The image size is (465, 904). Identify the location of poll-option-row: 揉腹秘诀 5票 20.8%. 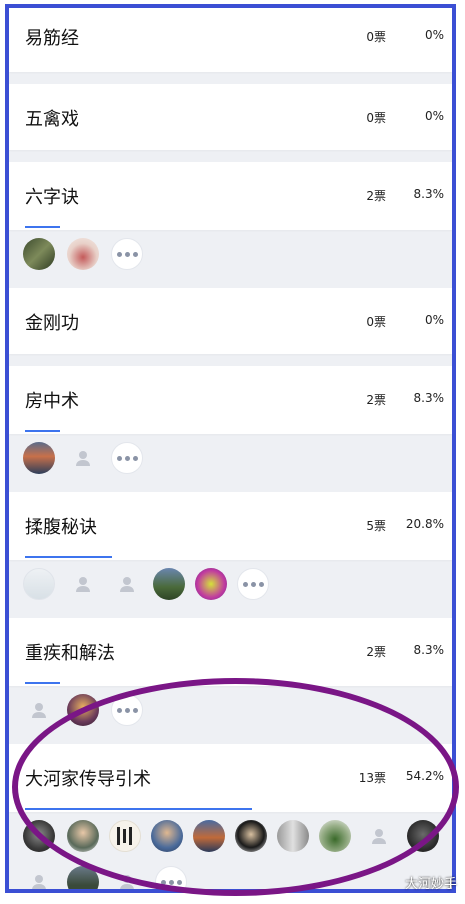
(230, 526).